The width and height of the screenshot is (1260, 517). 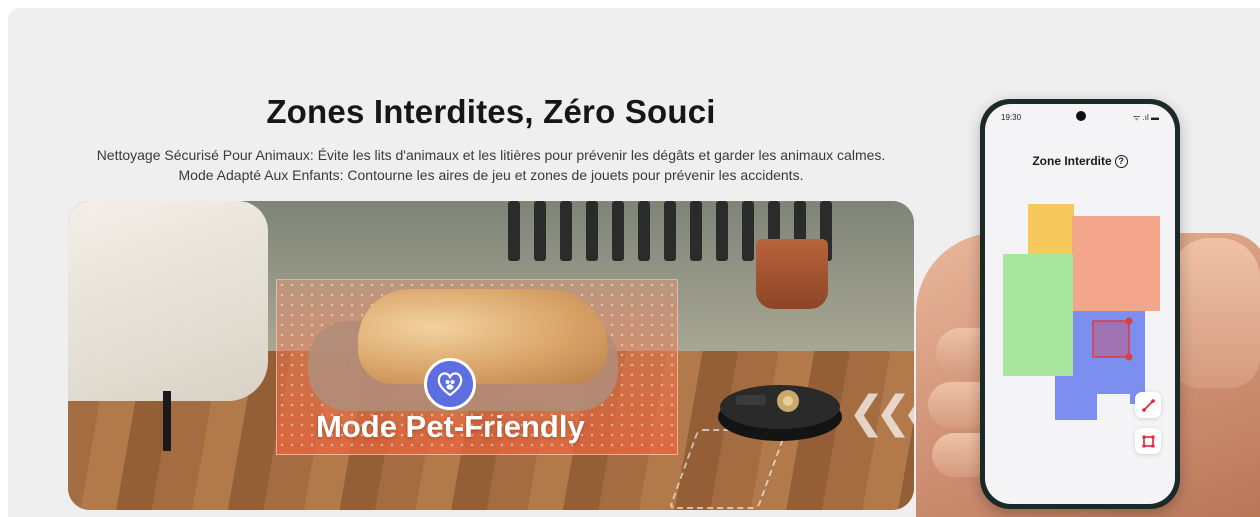 I want to click on map-room-green, so click(x=1038, y=315).